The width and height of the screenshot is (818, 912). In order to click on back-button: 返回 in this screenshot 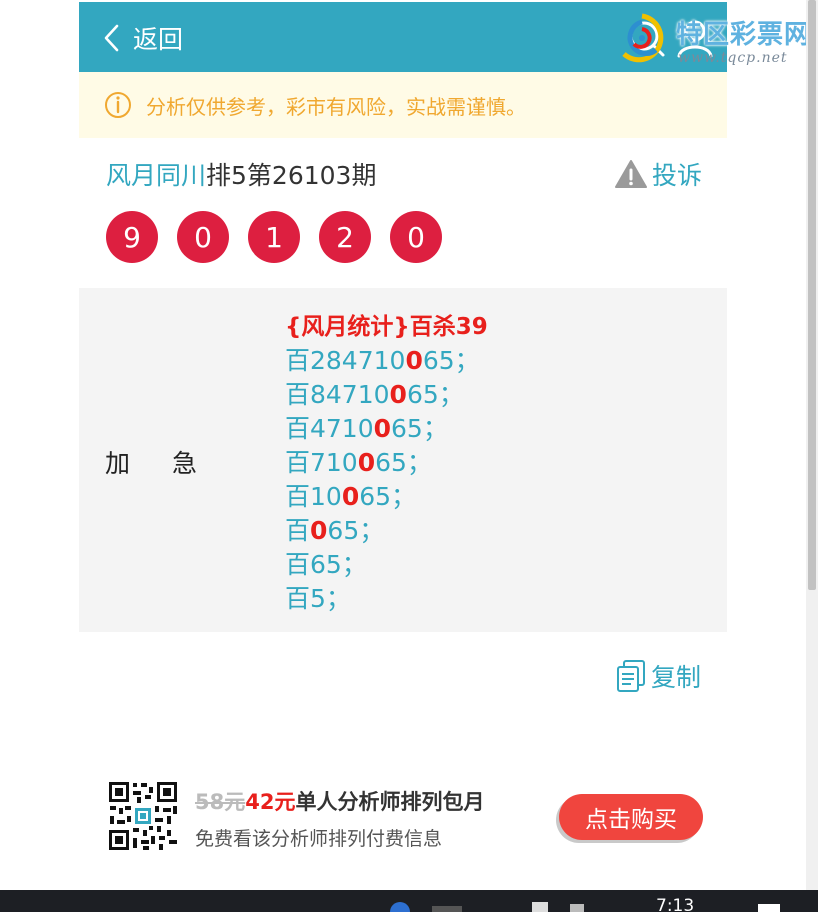, I will do `click(142, 38)`.